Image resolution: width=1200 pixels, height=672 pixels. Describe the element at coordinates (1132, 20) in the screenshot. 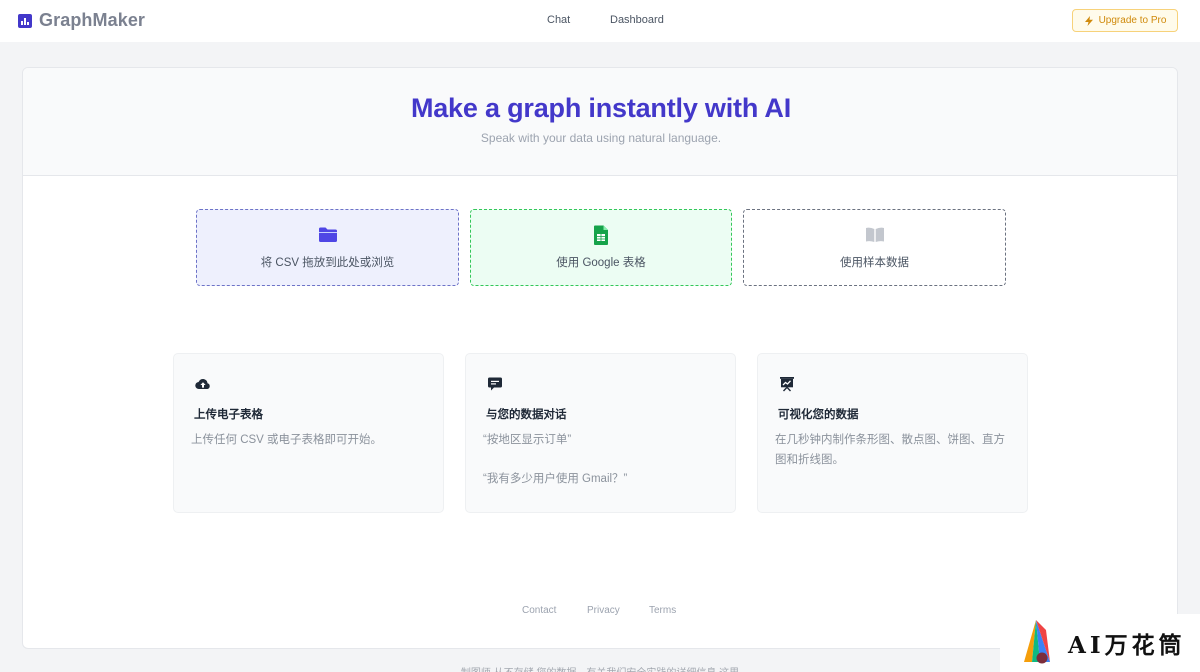

I see `upgrade-label: Upgrade to Pro` at that location.